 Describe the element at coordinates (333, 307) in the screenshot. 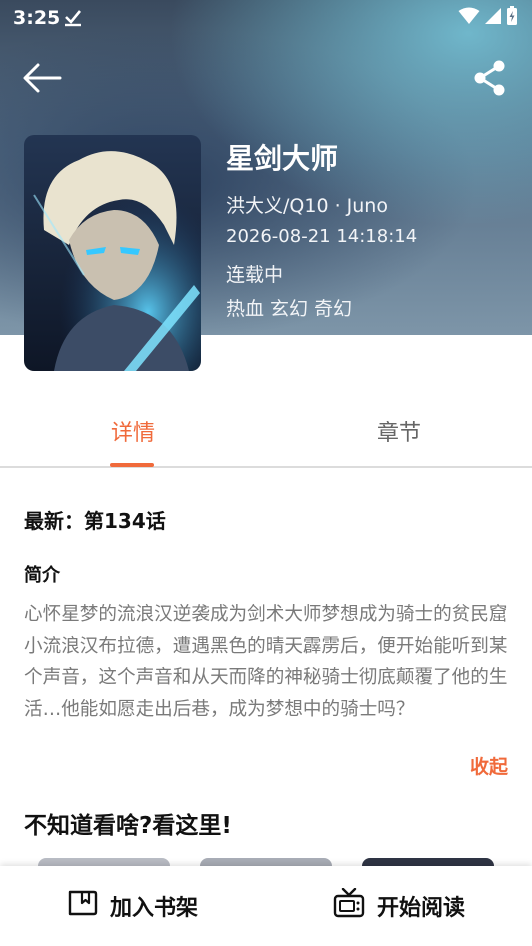

I see `genre-tag: 奇幻` at that location.